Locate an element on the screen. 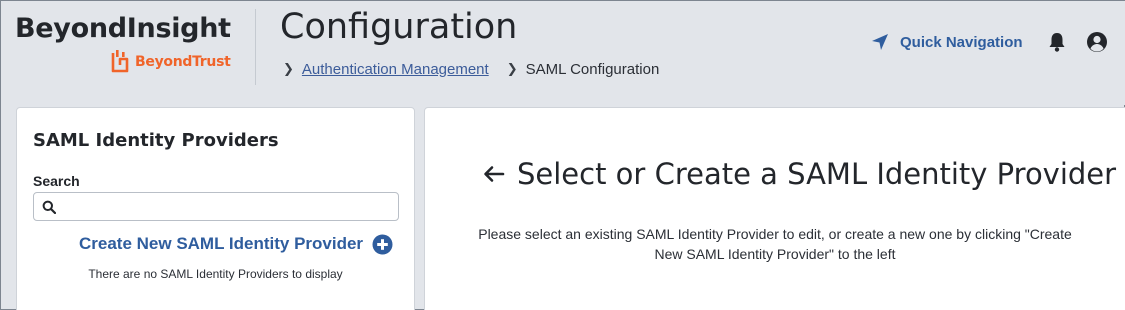 The image size is (1125, 310). header-divider is located at coordinates (255, 47).